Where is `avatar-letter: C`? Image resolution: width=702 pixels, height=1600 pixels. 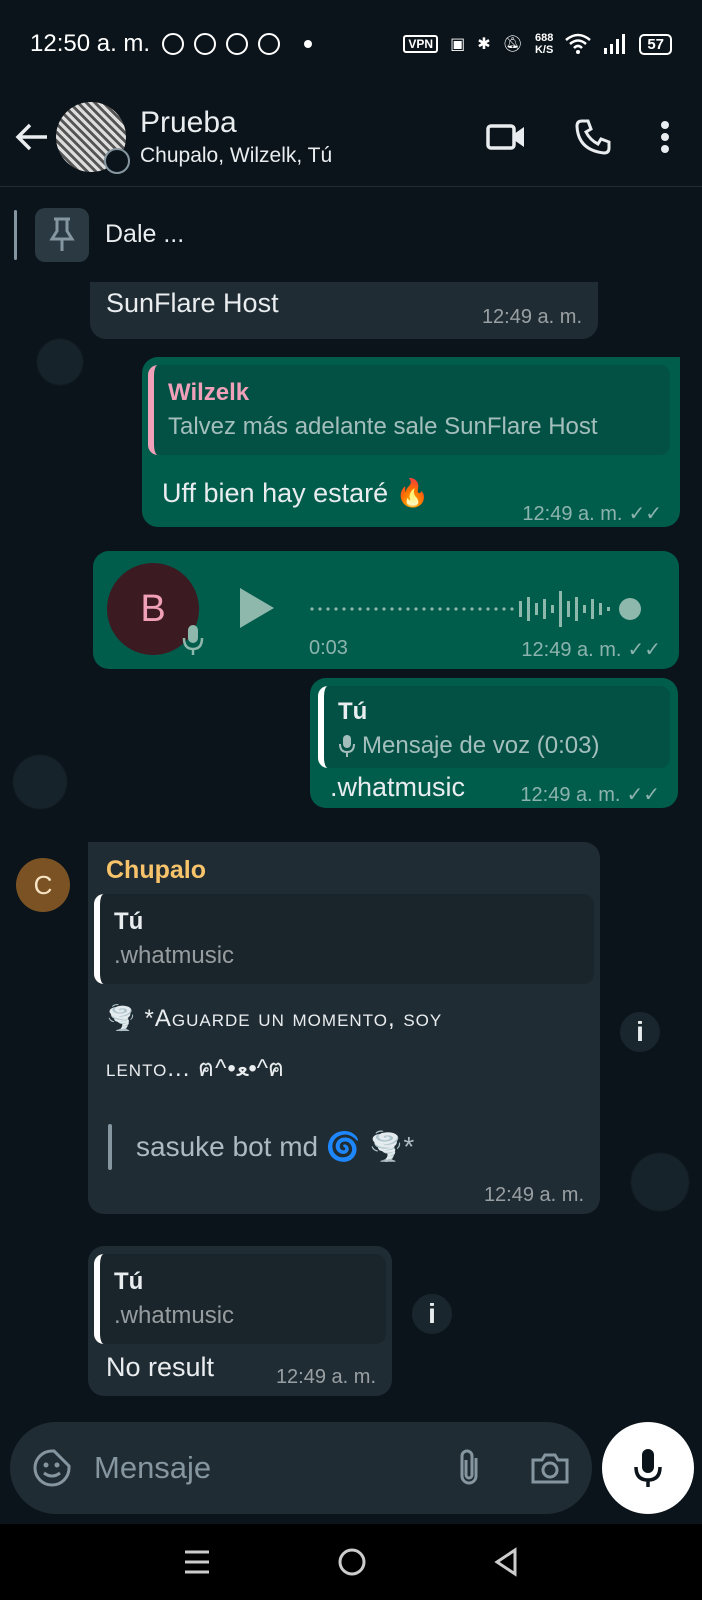
avatar-letter: C is located at coordinates (43, 884).